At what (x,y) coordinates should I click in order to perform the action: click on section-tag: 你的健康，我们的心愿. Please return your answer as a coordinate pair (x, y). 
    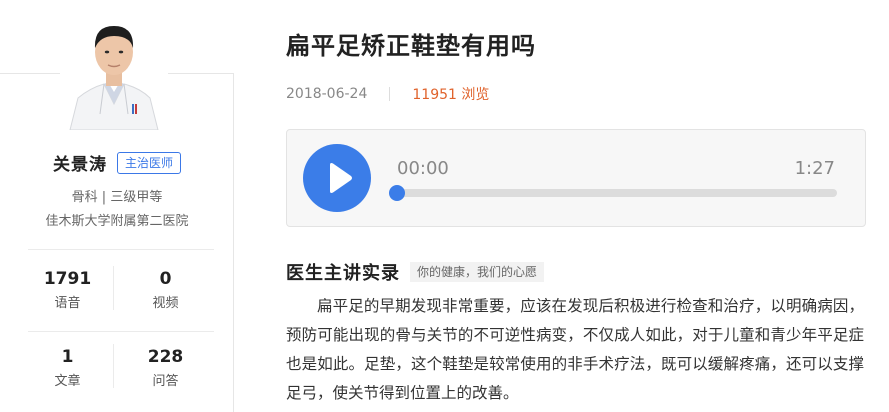
    Looking at the image, I should click on (477, 272).